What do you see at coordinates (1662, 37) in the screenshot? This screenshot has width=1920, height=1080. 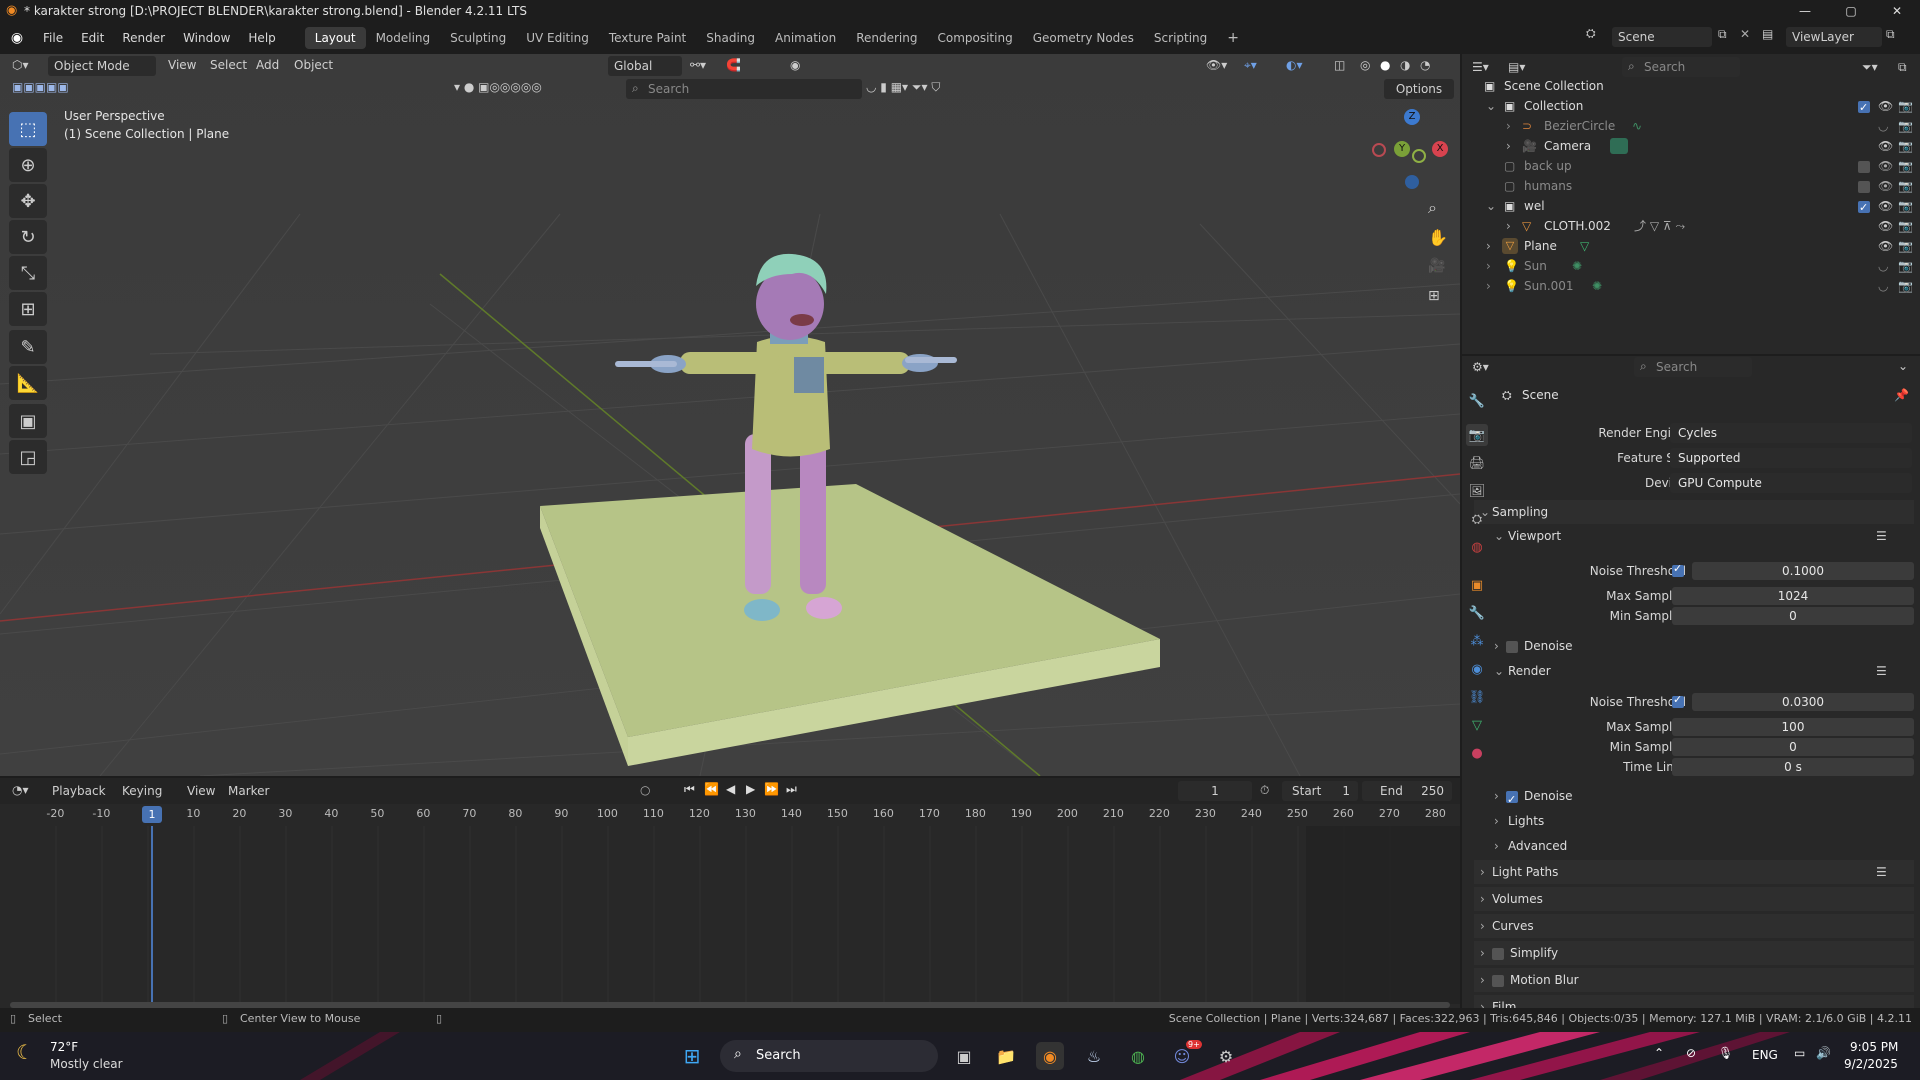 I see `scene-field: Scene` at bounding box center [1662, 37].